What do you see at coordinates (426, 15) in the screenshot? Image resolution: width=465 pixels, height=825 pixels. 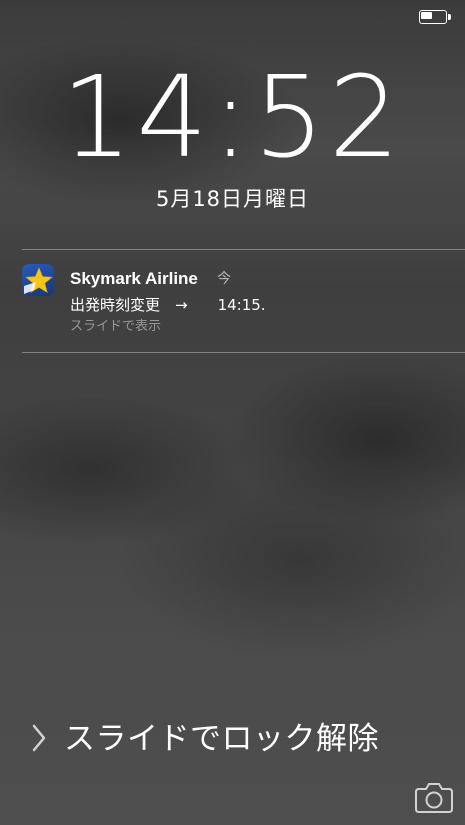 I see `battery-fill` at bounding box center [426, 15].